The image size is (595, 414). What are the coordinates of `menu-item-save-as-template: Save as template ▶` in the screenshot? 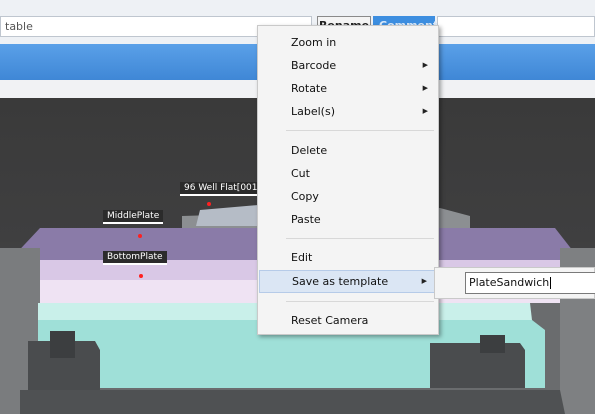 It's located at (347, 281).